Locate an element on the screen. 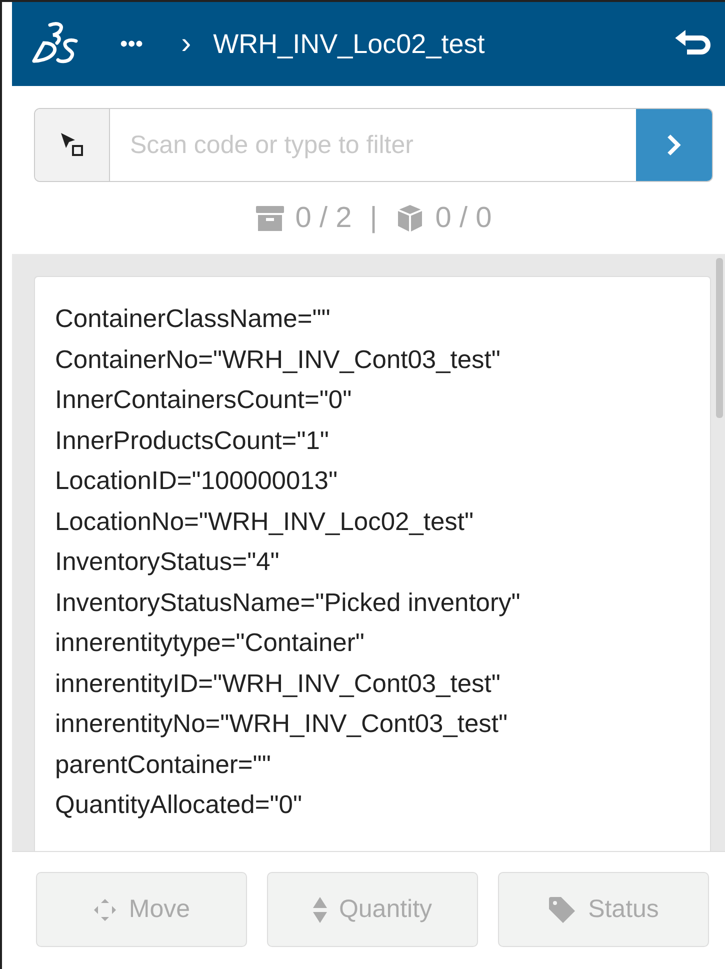 The height and width of the screenshot is (969, 725). detail-line: ContainerNo="WRH_INV_Cont03_test" is located at coordinates (278, 360).